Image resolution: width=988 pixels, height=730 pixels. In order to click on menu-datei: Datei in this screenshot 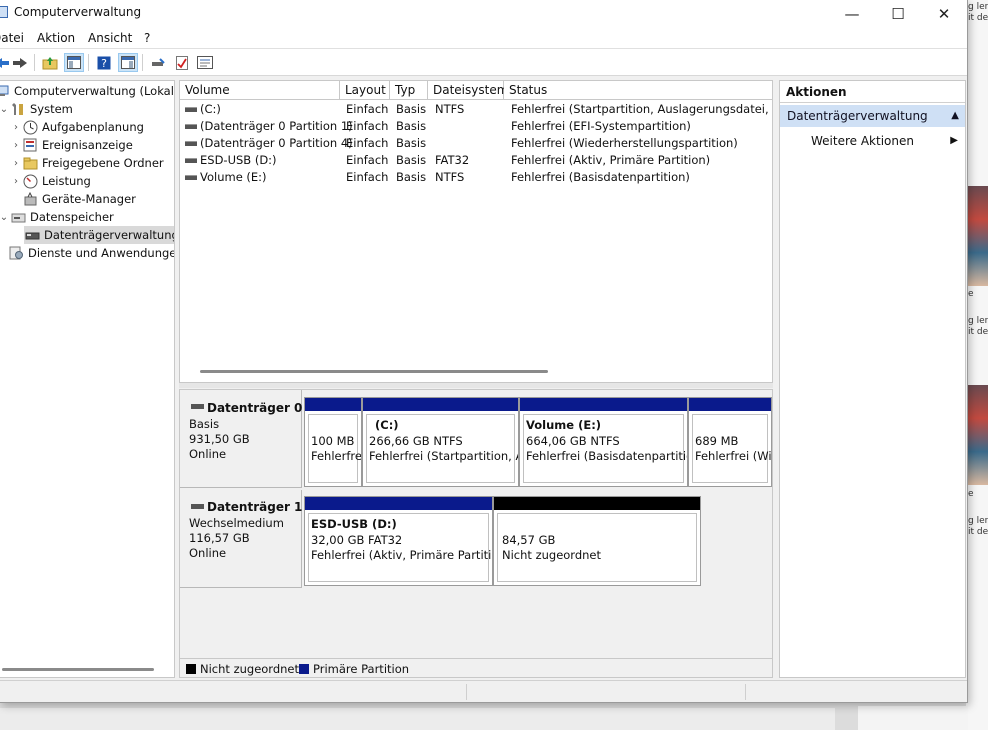, I will do `click(12, 38)`.